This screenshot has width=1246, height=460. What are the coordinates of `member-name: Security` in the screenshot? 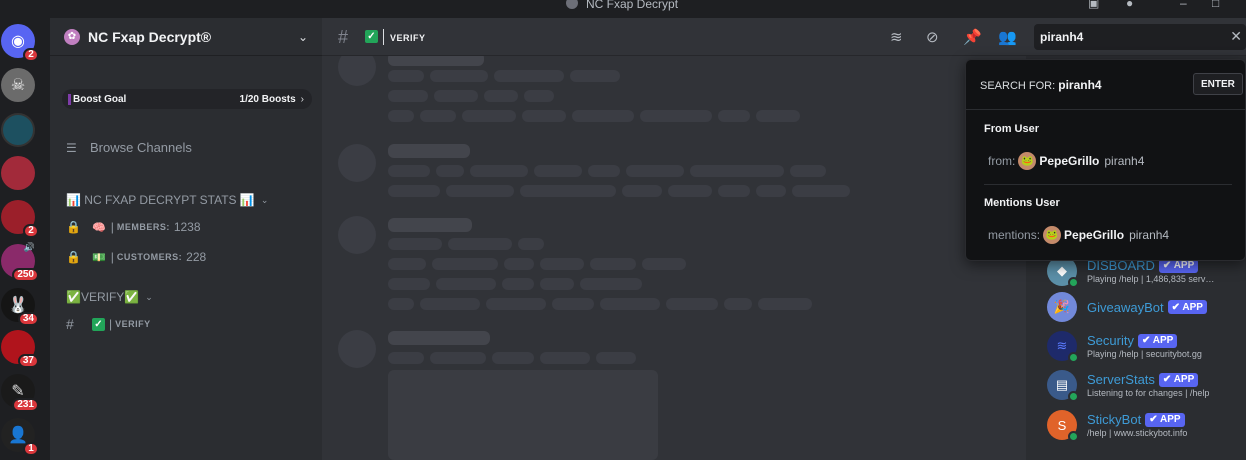 It's located at (1110, 340).